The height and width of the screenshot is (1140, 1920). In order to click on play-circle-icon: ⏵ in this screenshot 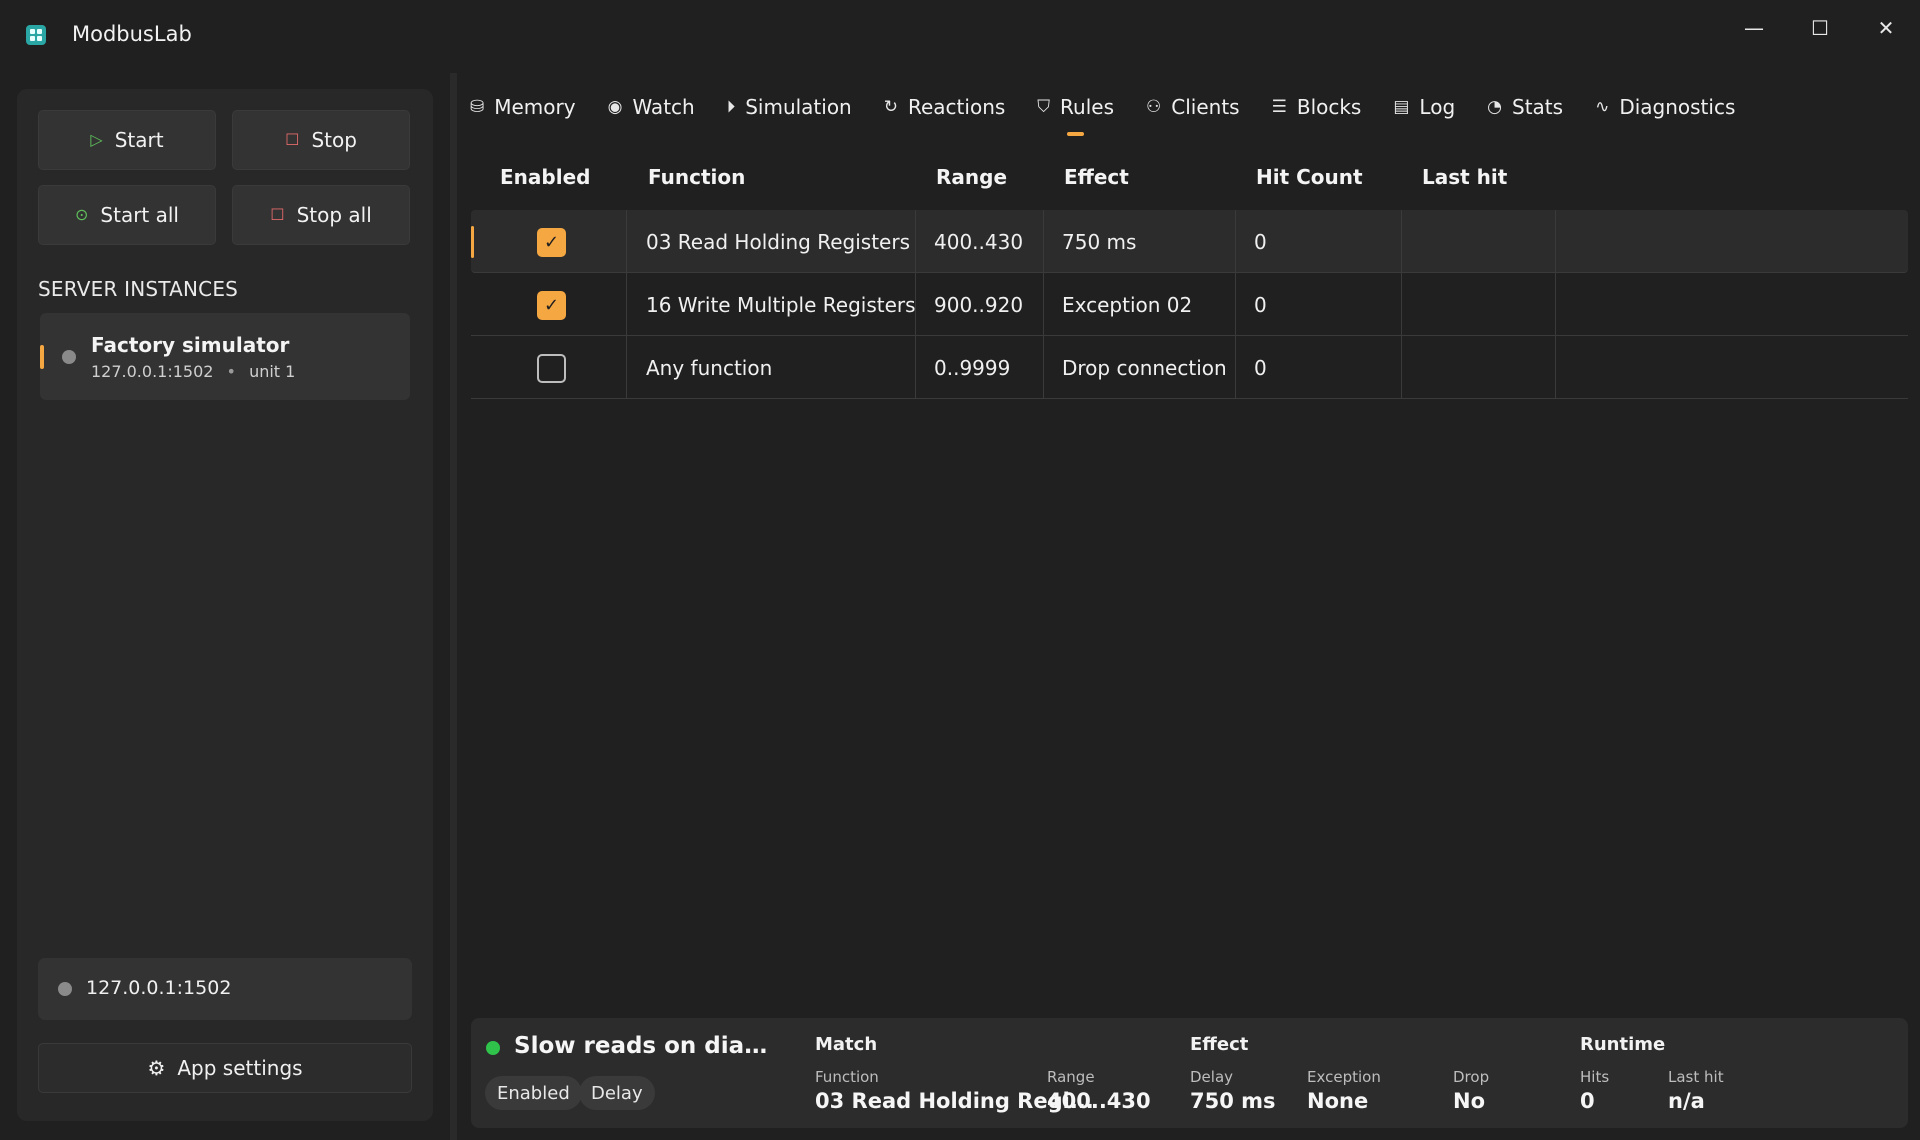, I will do `click(731, 107)`.